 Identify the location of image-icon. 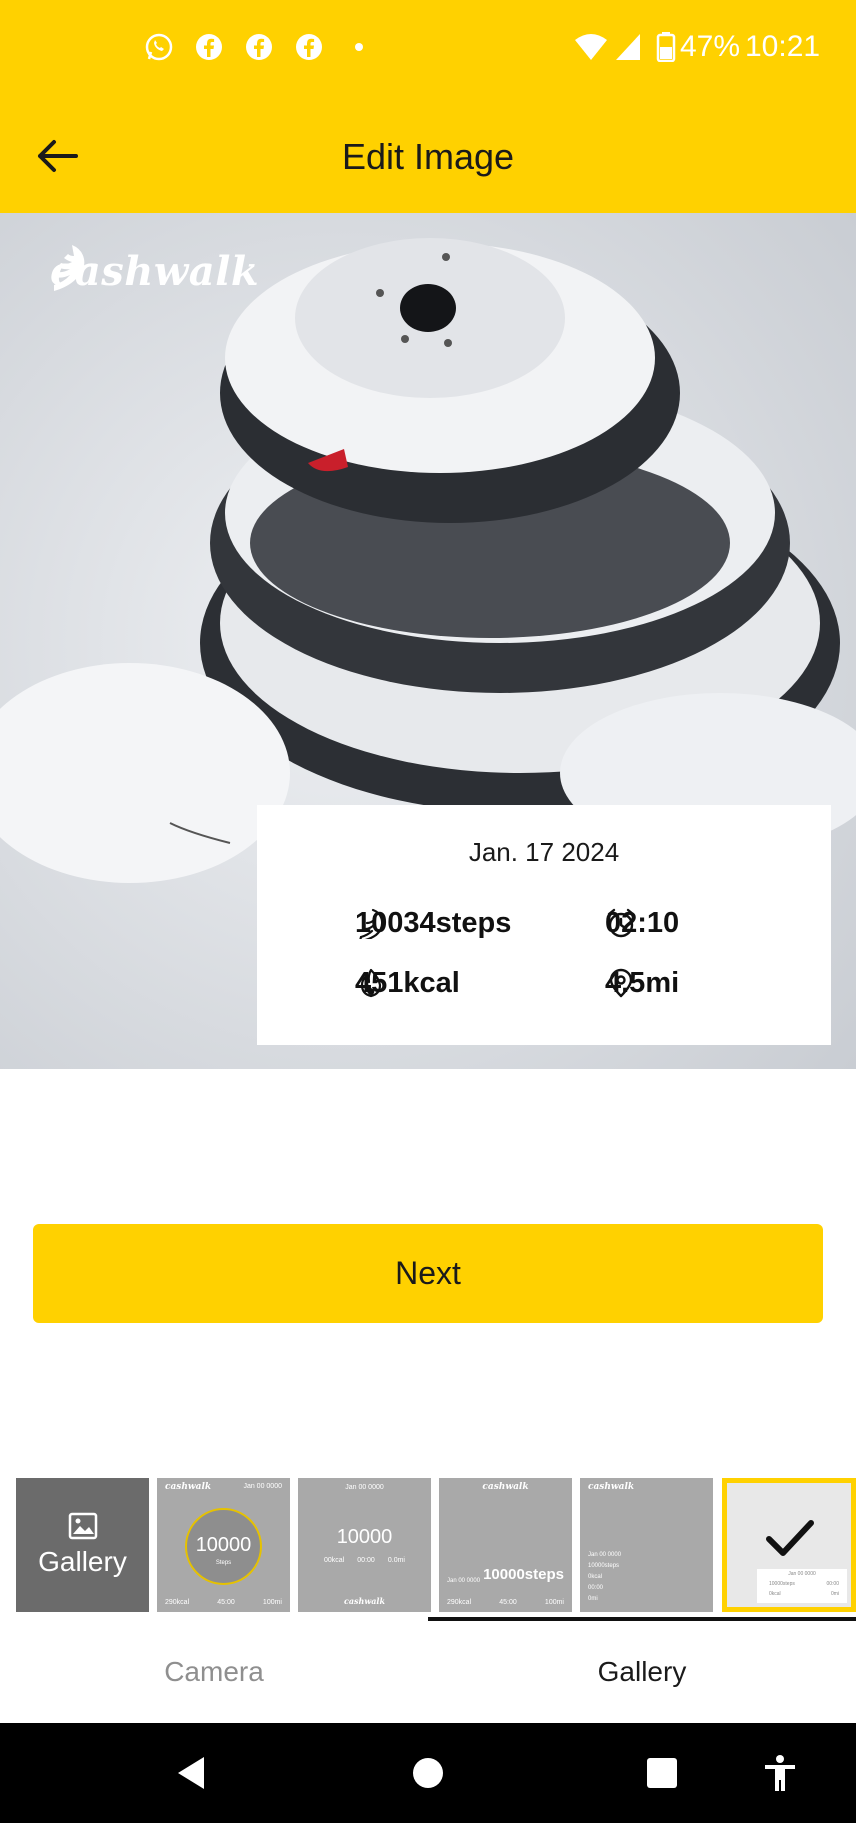
(82, 1526).